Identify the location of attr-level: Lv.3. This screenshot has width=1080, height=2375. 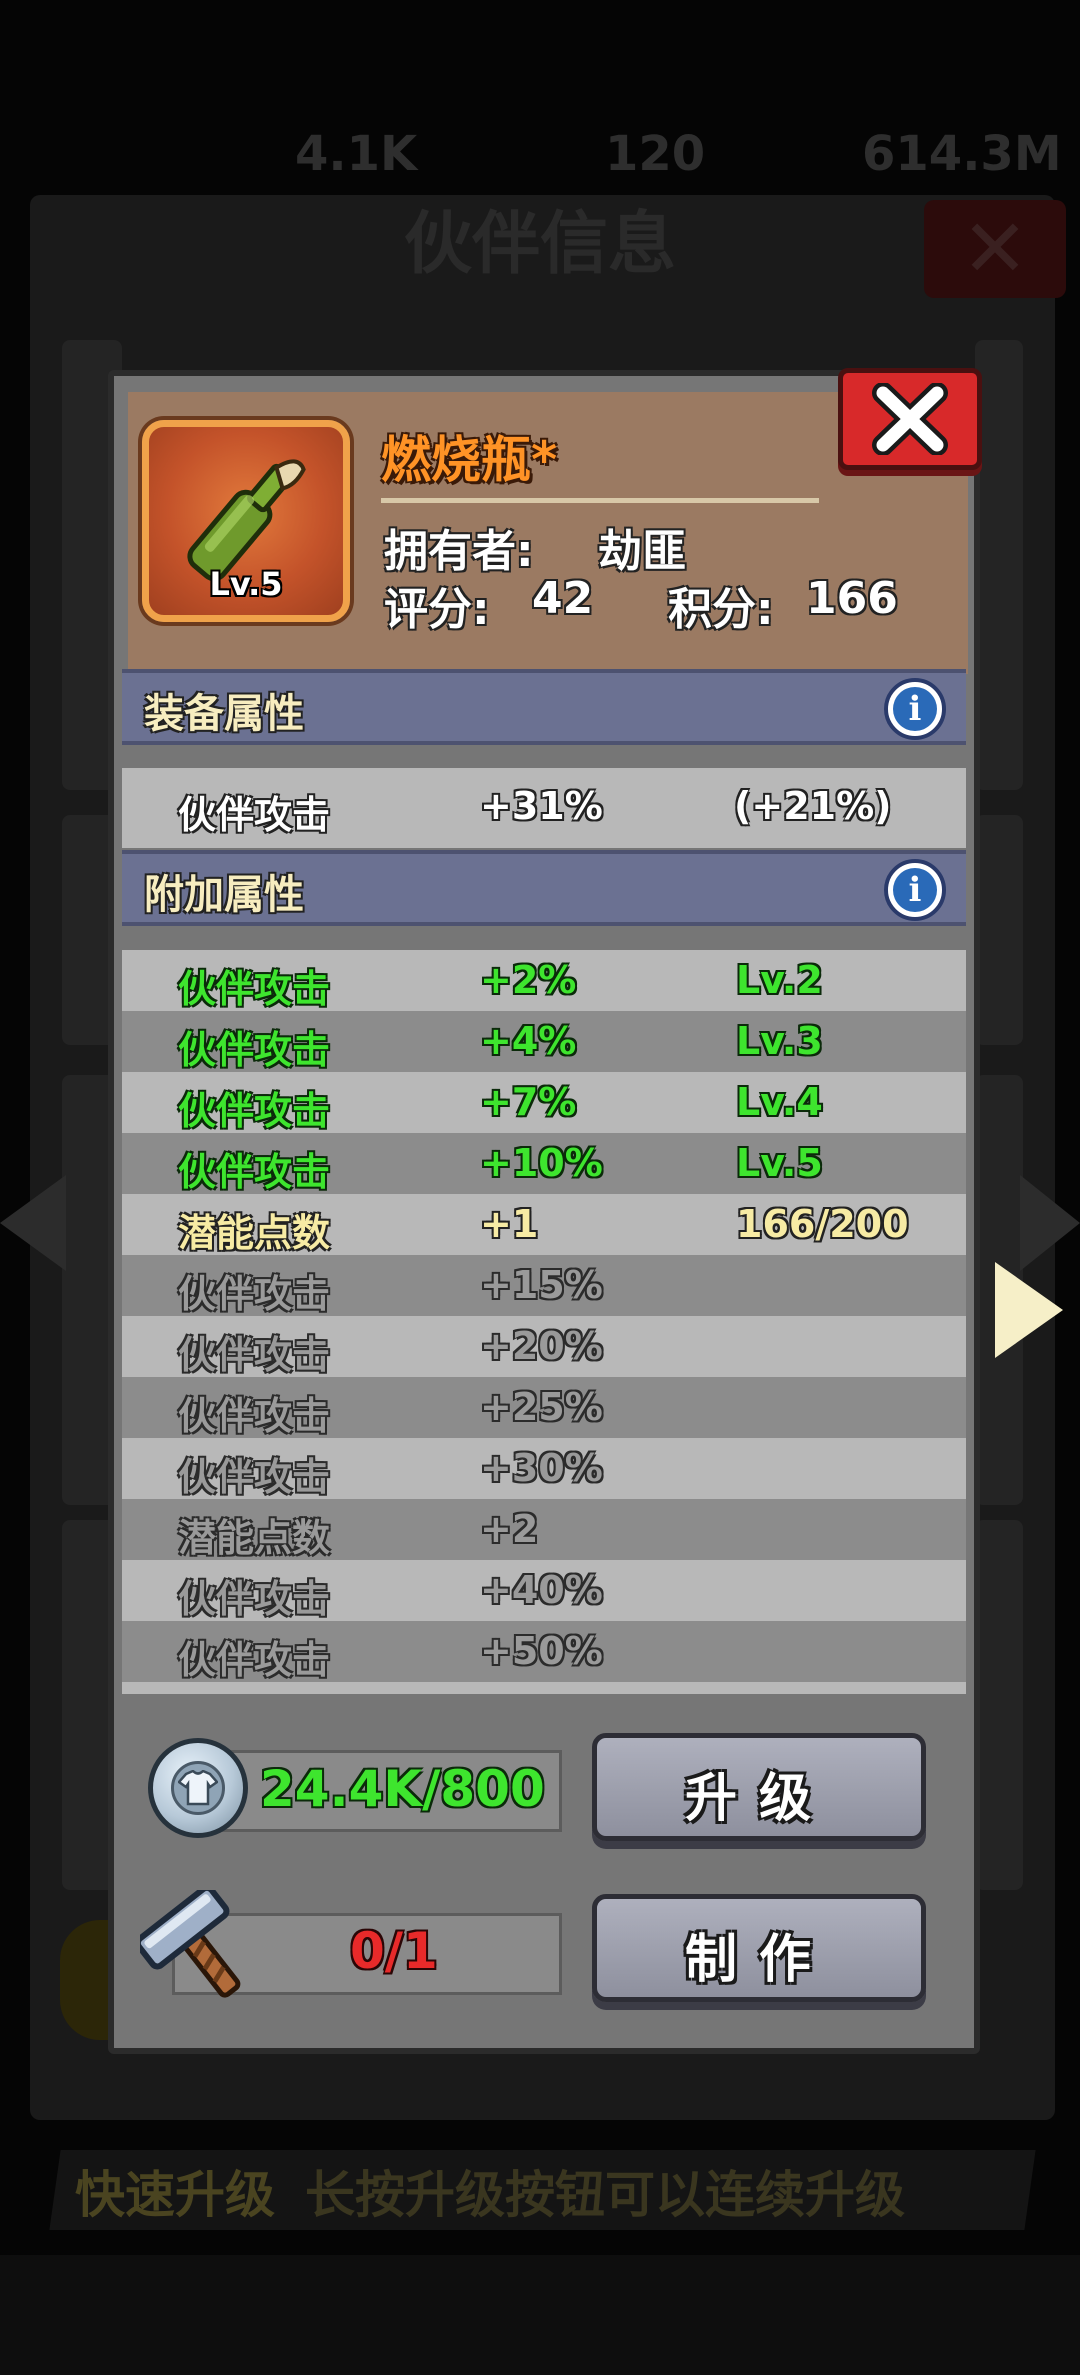
(779, 1041).